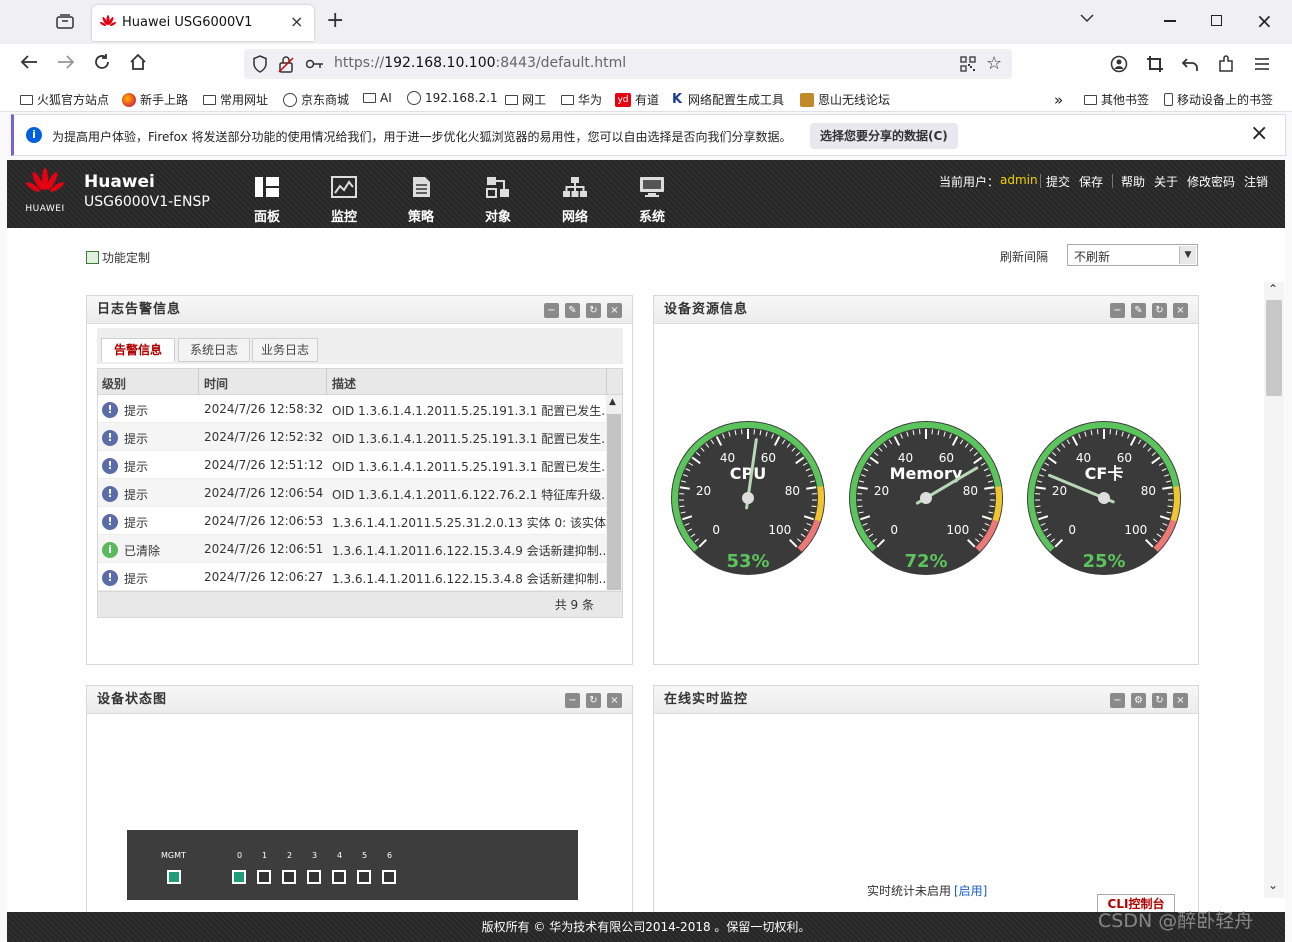  Describe the element at coordinates (1132, 255) in the screenshot. I see `refresh-interval-select: 不刷新 ▼` at that location.